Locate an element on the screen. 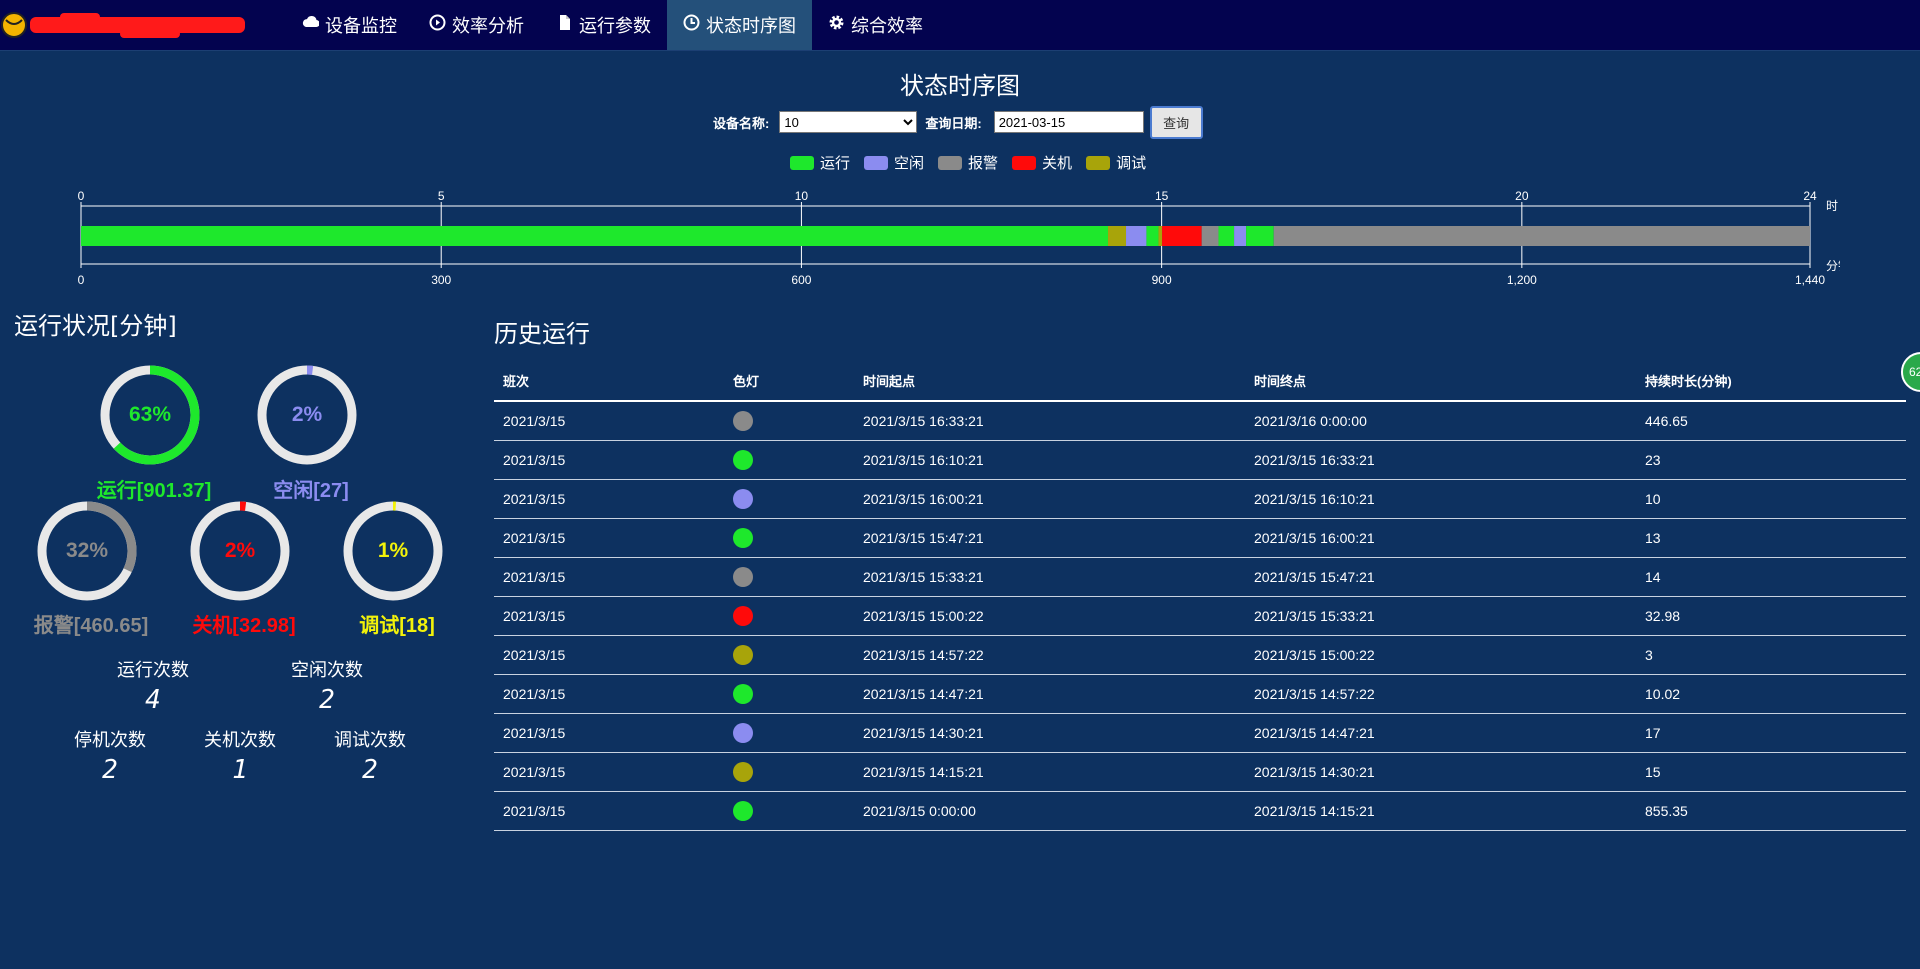 The image size is (1920, 969). nav-item-label: 综合效率 is located at coordinates (887, 26).